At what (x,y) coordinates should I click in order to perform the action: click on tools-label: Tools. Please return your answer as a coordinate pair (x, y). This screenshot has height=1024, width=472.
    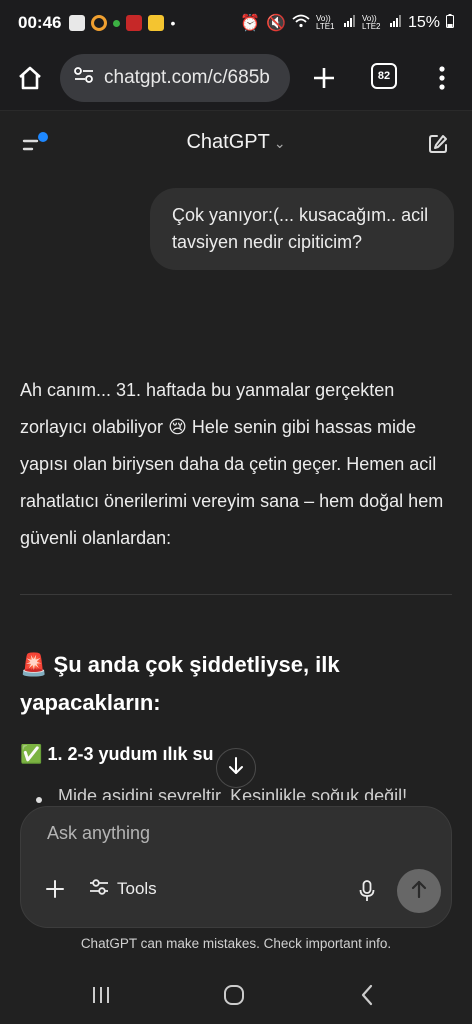
    Looking at the image, I should click on (137, 888).